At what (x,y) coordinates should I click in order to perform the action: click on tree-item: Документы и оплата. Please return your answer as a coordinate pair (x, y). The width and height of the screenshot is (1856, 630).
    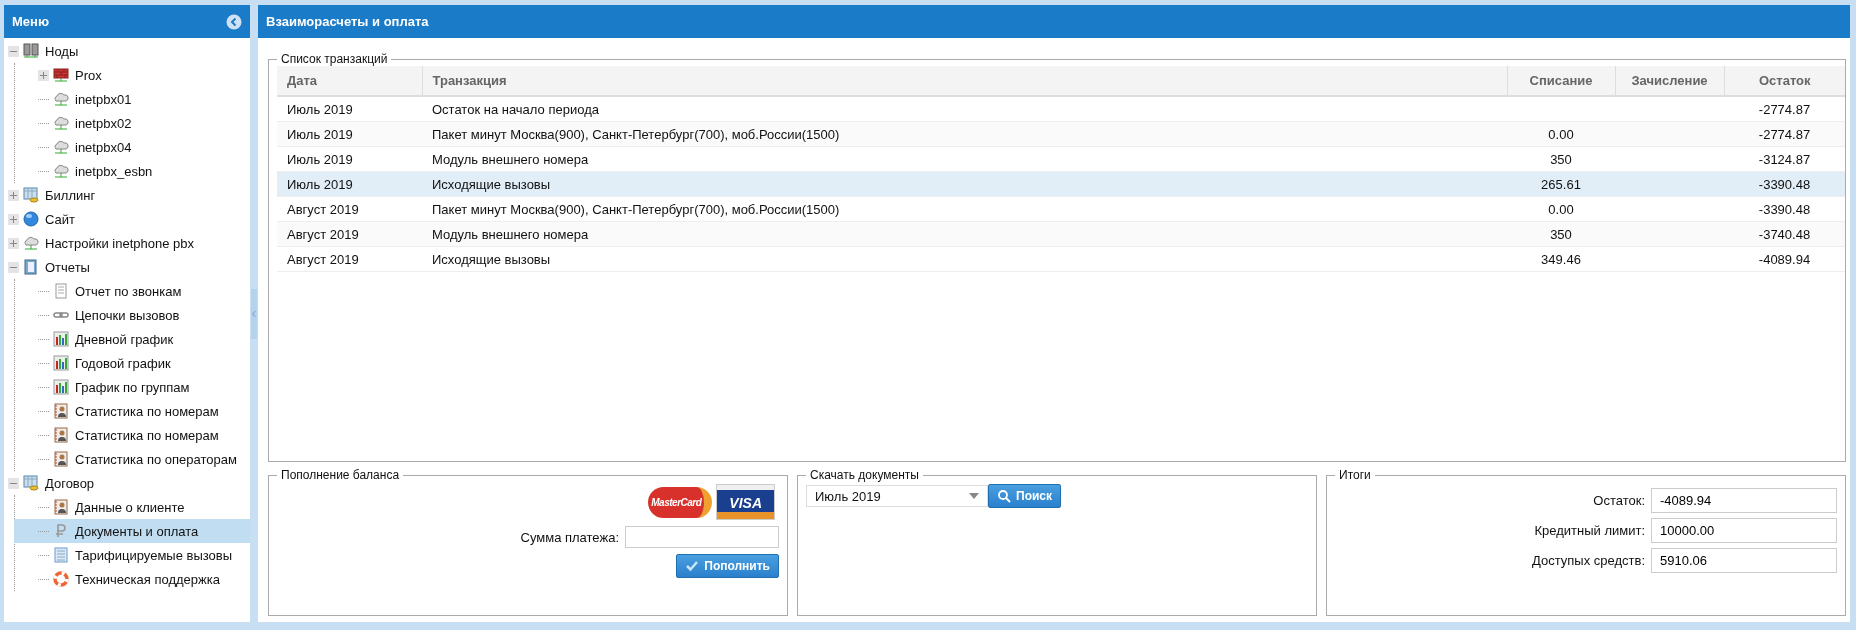
    Looking at the image, I should click on (132, 531).